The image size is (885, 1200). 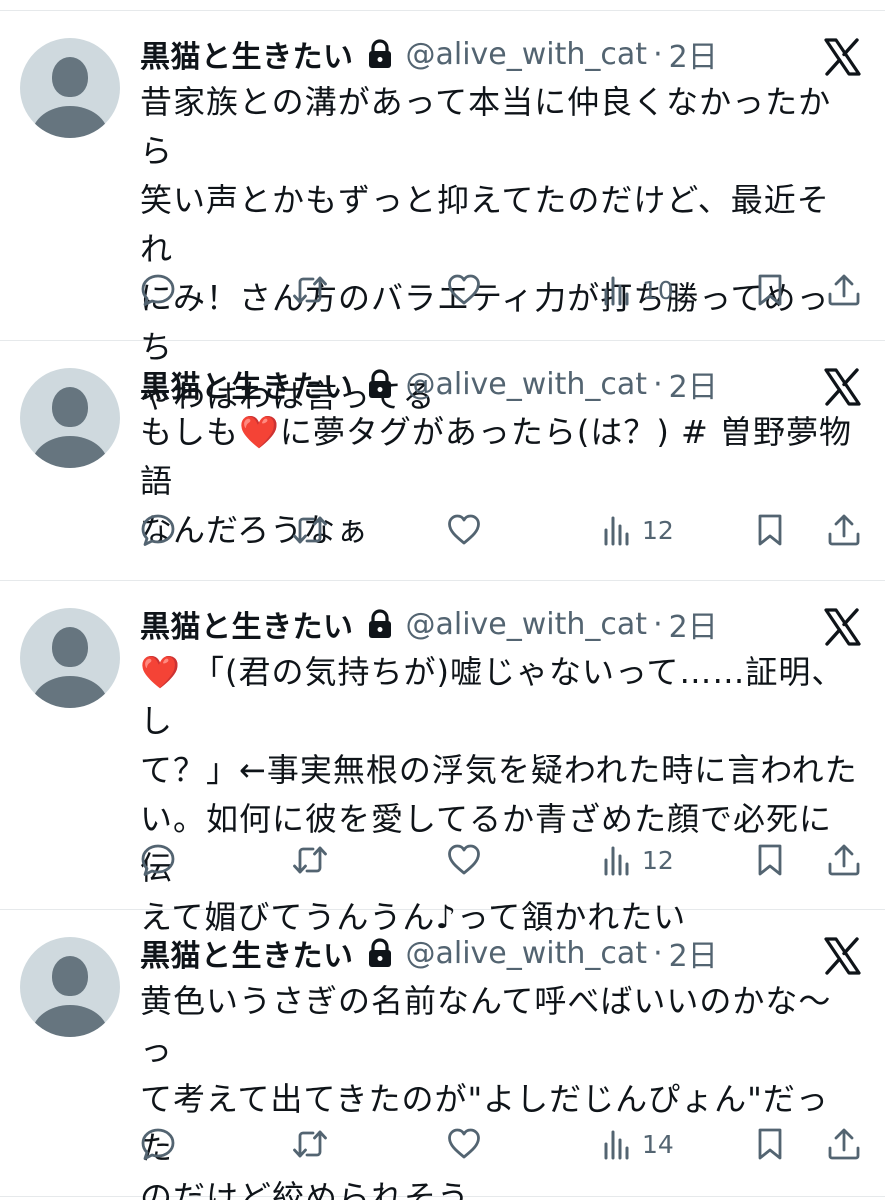 I want to click on tweet-text-line: て？」←事実無根の浮気を疑われた時に言われた, so click(x=499, y=770).